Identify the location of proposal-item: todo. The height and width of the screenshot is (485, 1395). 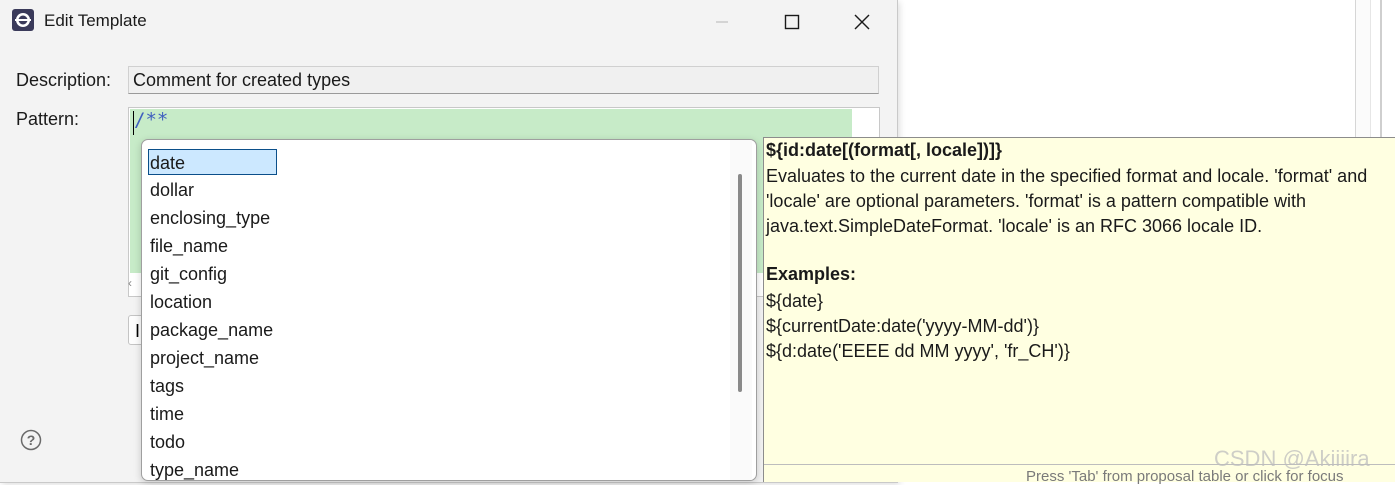
(167, 442).